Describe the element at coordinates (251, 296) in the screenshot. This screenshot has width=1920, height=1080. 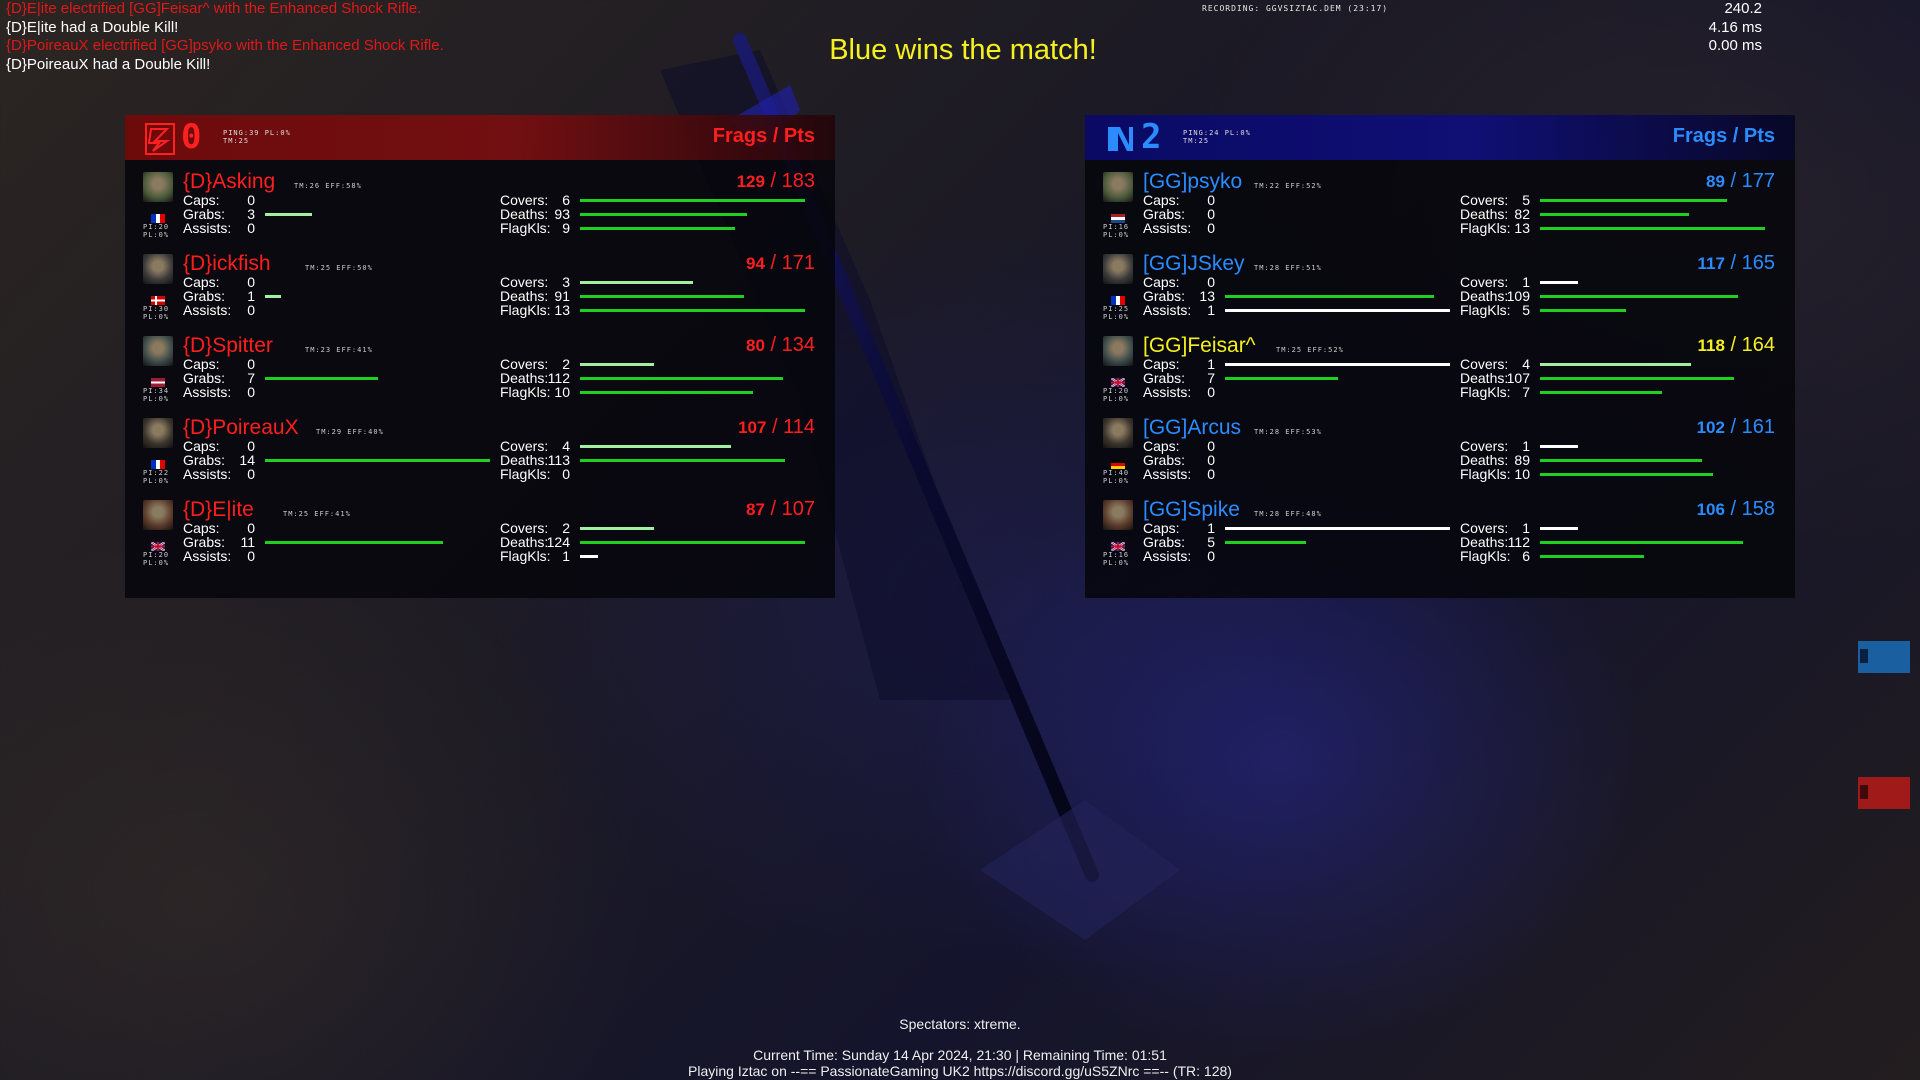
I see `stat-value-grabs: 1` at that location.